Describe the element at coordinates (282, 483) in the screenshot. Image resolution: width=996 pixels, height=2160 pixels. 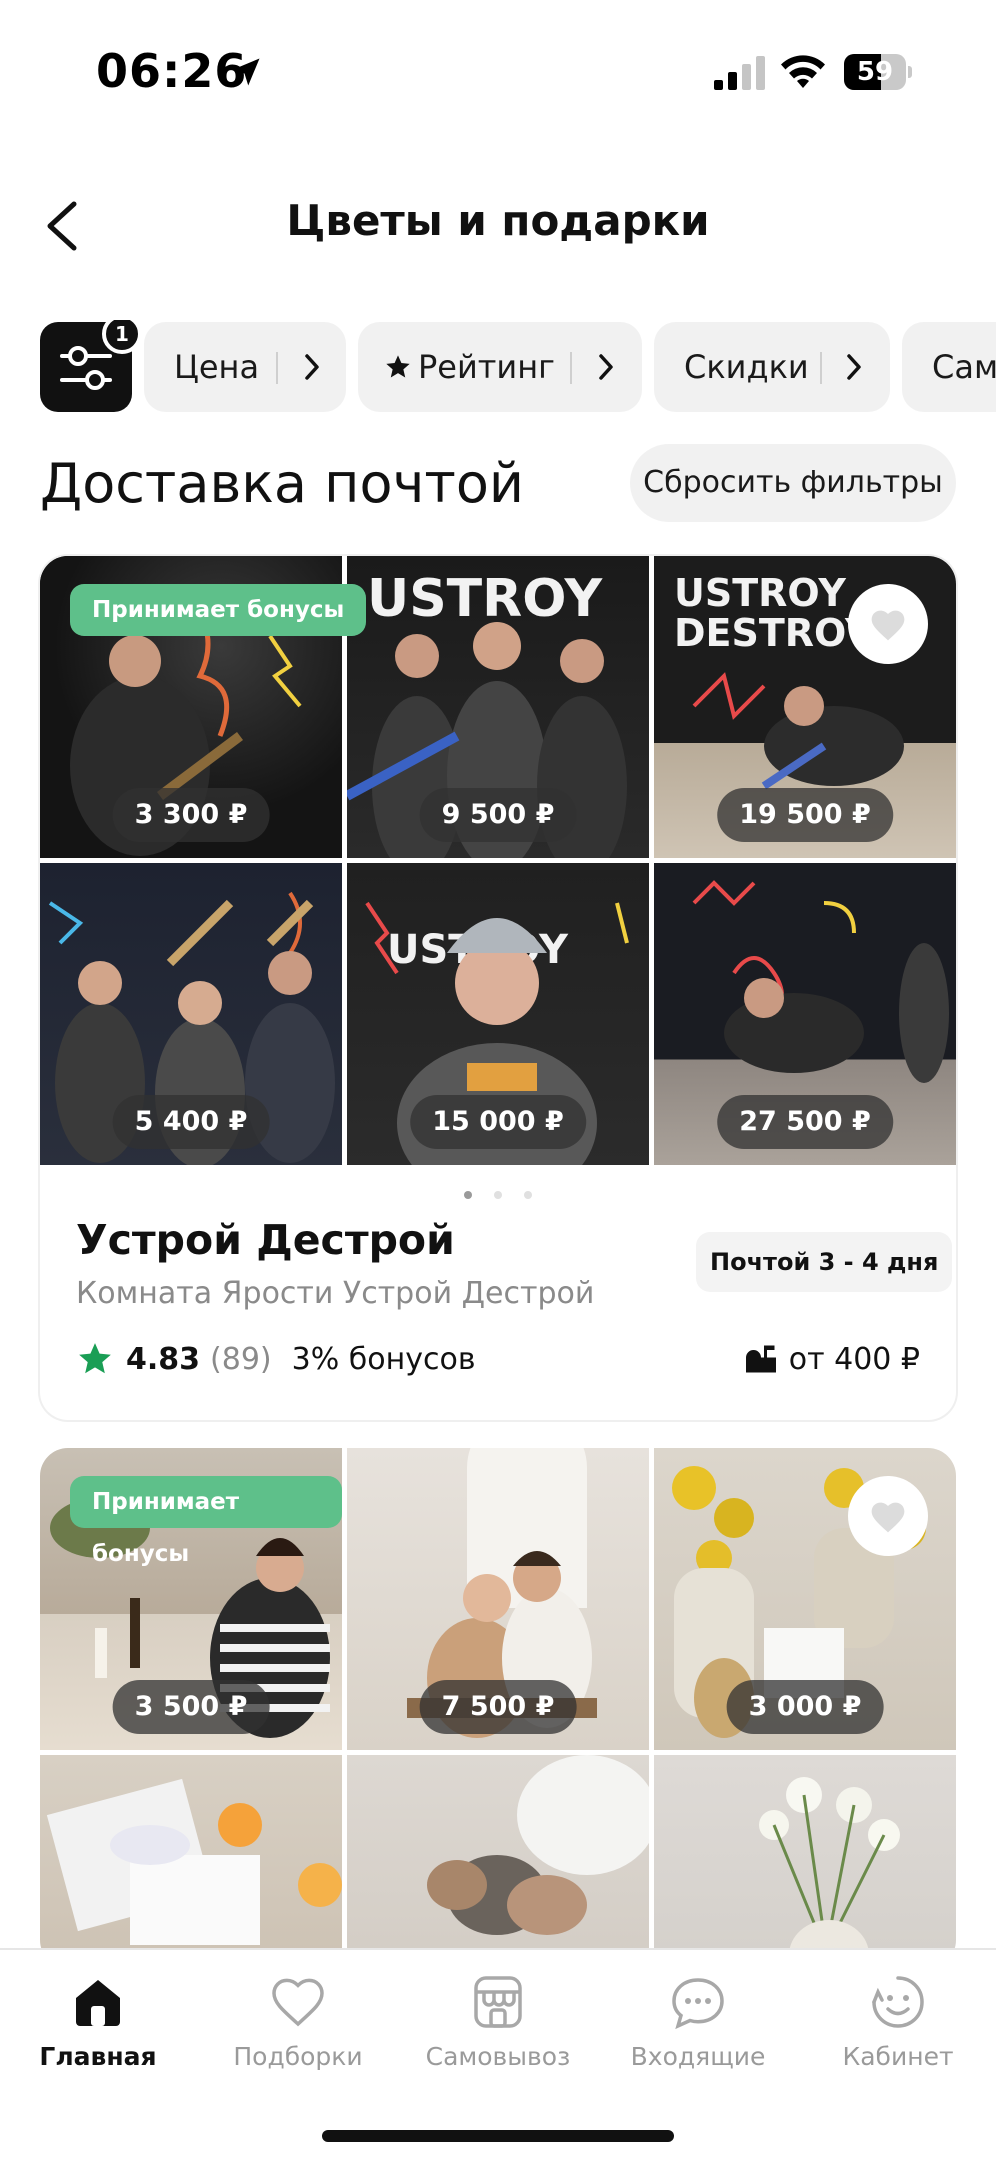
I see `section-title: Доставка почтой` at that location.